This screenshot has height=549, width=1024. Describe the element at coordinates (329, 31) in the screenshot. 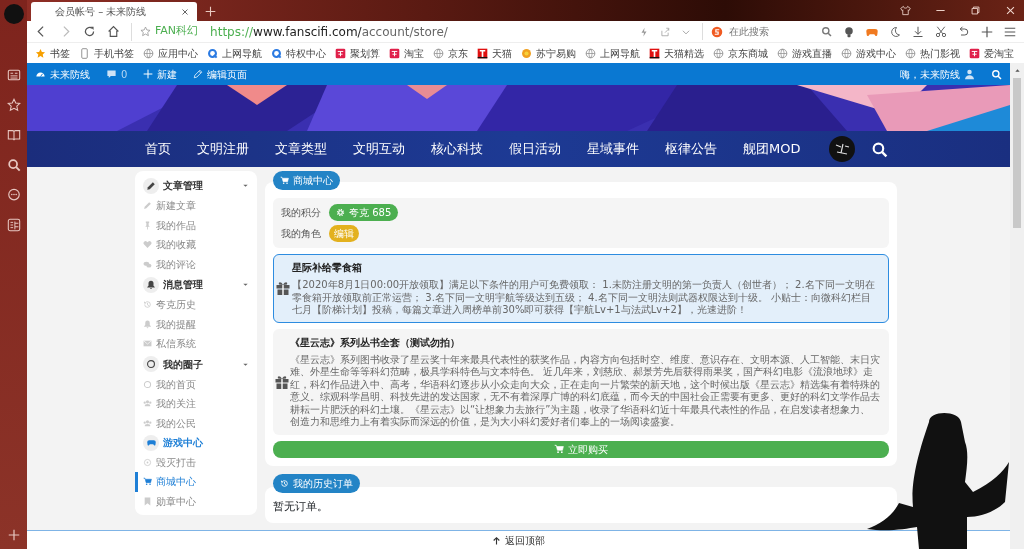

I see `address-field: https://www.fanscifi.com/account/store/` at that location.